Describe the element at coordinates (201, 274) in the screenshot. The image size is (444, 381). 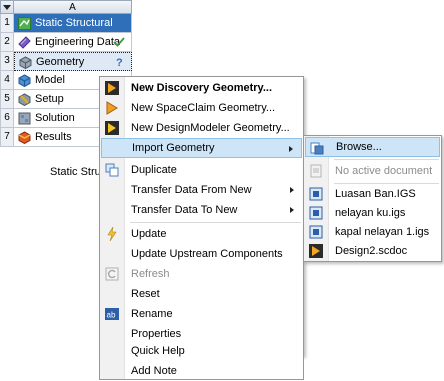
I see `menu-item-refresh: Refresh` at that location.